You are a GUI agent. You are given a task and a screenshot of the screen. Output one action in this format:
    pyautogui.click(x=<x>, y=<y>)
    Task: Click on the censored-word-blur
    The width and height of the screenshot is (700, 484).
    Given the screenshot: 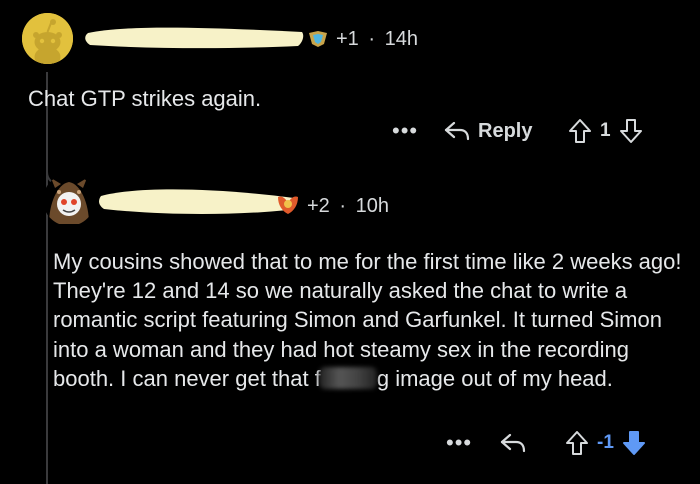 What is the action you would take?
    pyautogui.click(x=347, y=377)
    